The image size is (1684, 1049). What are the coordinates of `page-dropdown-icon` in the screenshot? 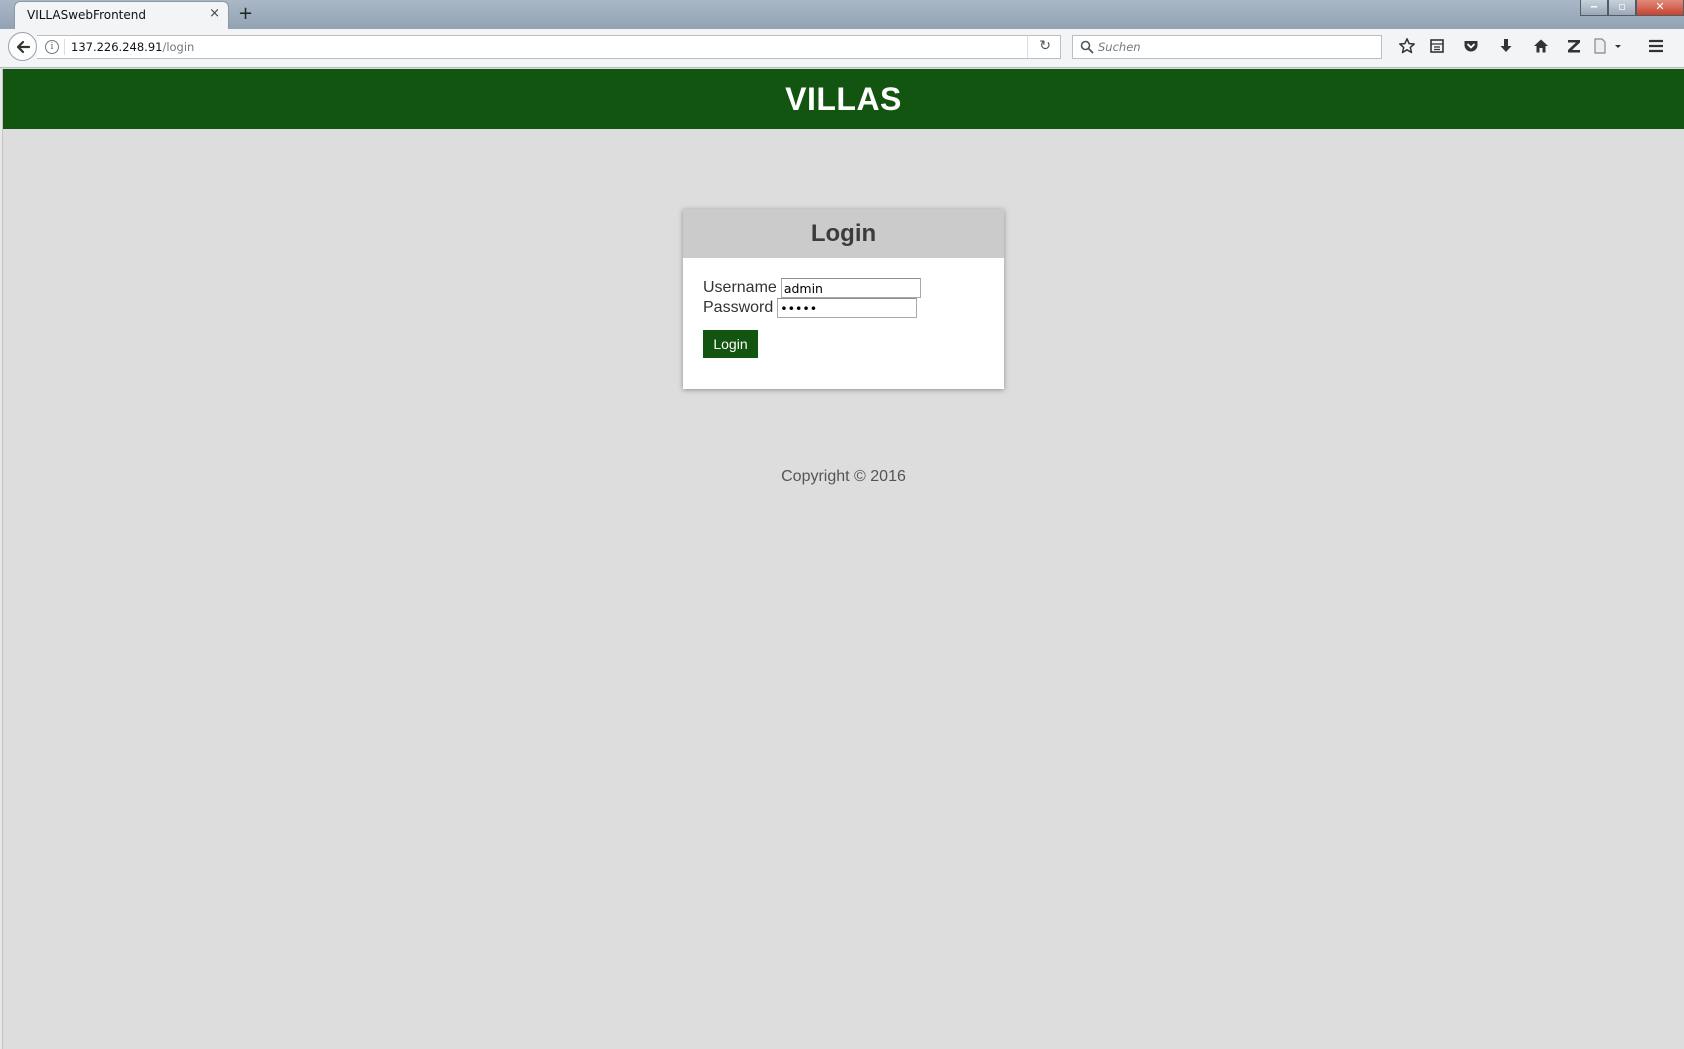 It's located at (1618, 47).